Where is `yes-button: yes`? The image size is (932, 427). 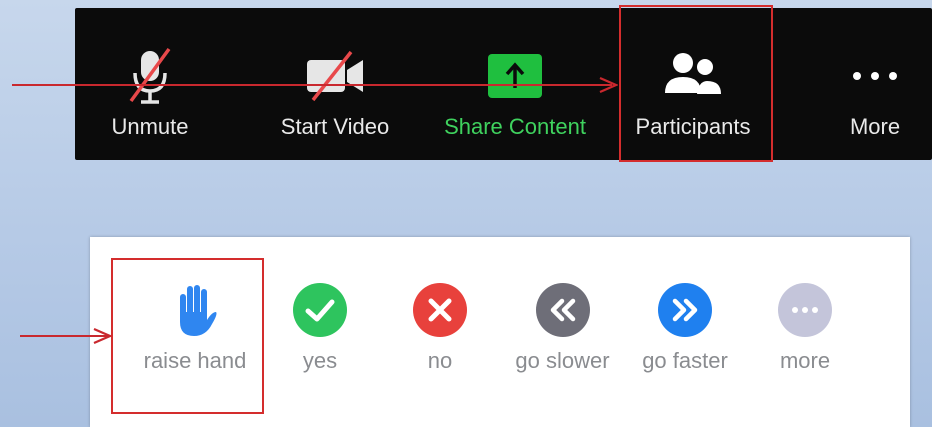 yes-button: yes is located at coordinates (320, 332).